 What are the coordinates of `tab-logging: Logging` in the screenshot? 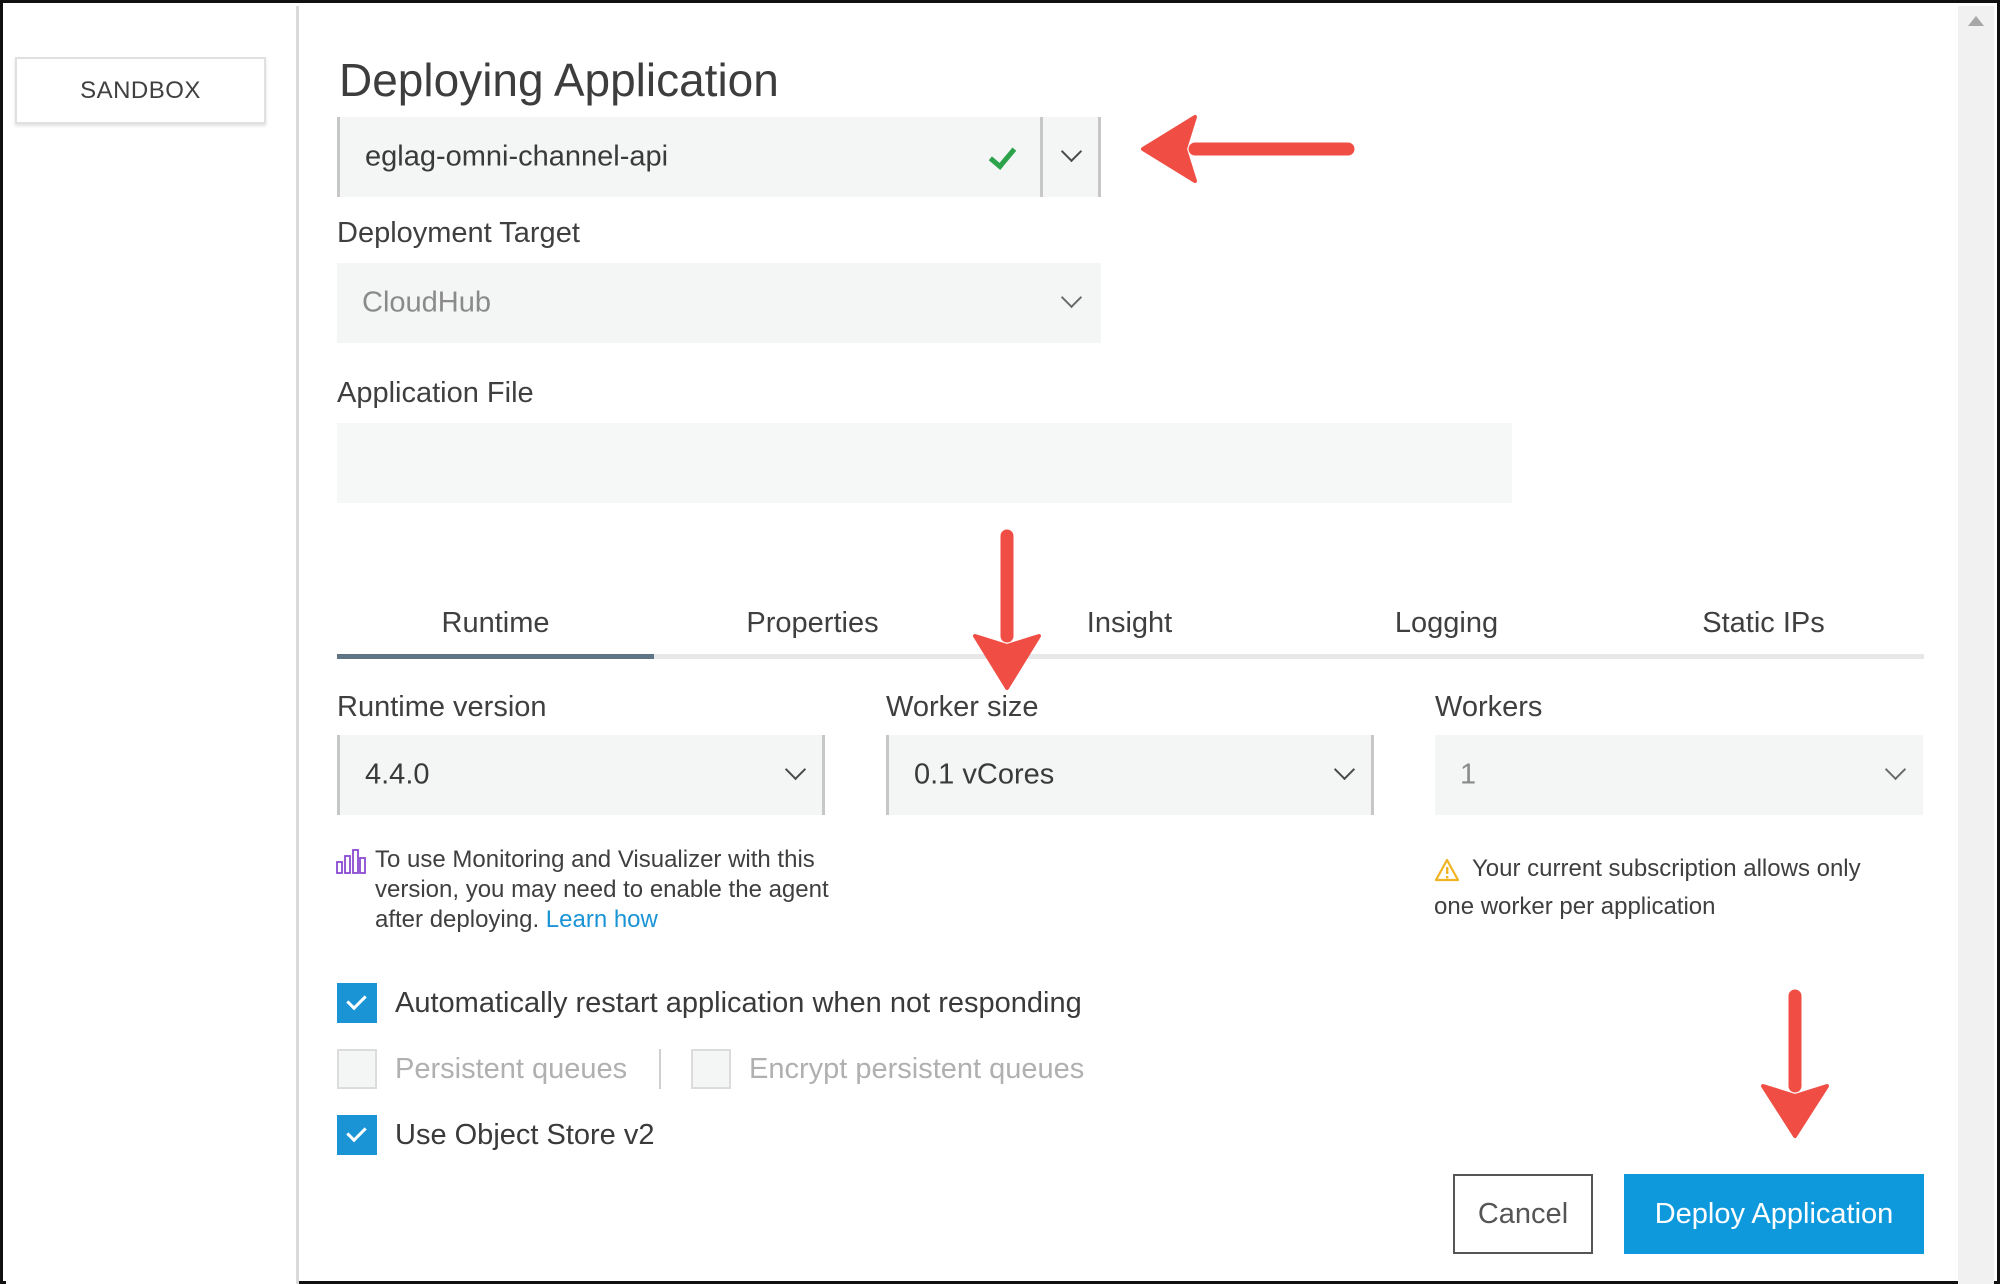 It's located at (1446, 628).